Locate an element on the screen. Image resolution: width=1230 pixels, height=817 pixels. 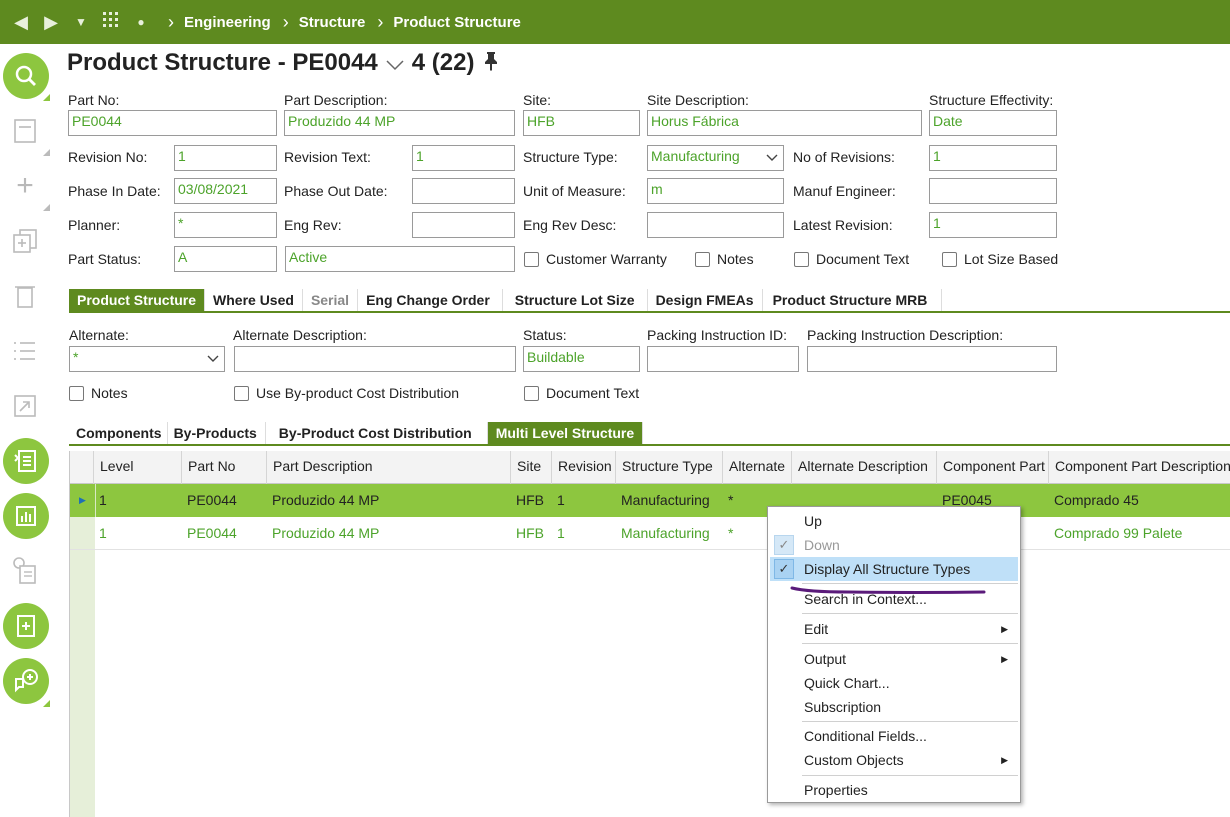
menu-item-custom-objects: Custom Objects ▶ is located at coordinates (894, 760).